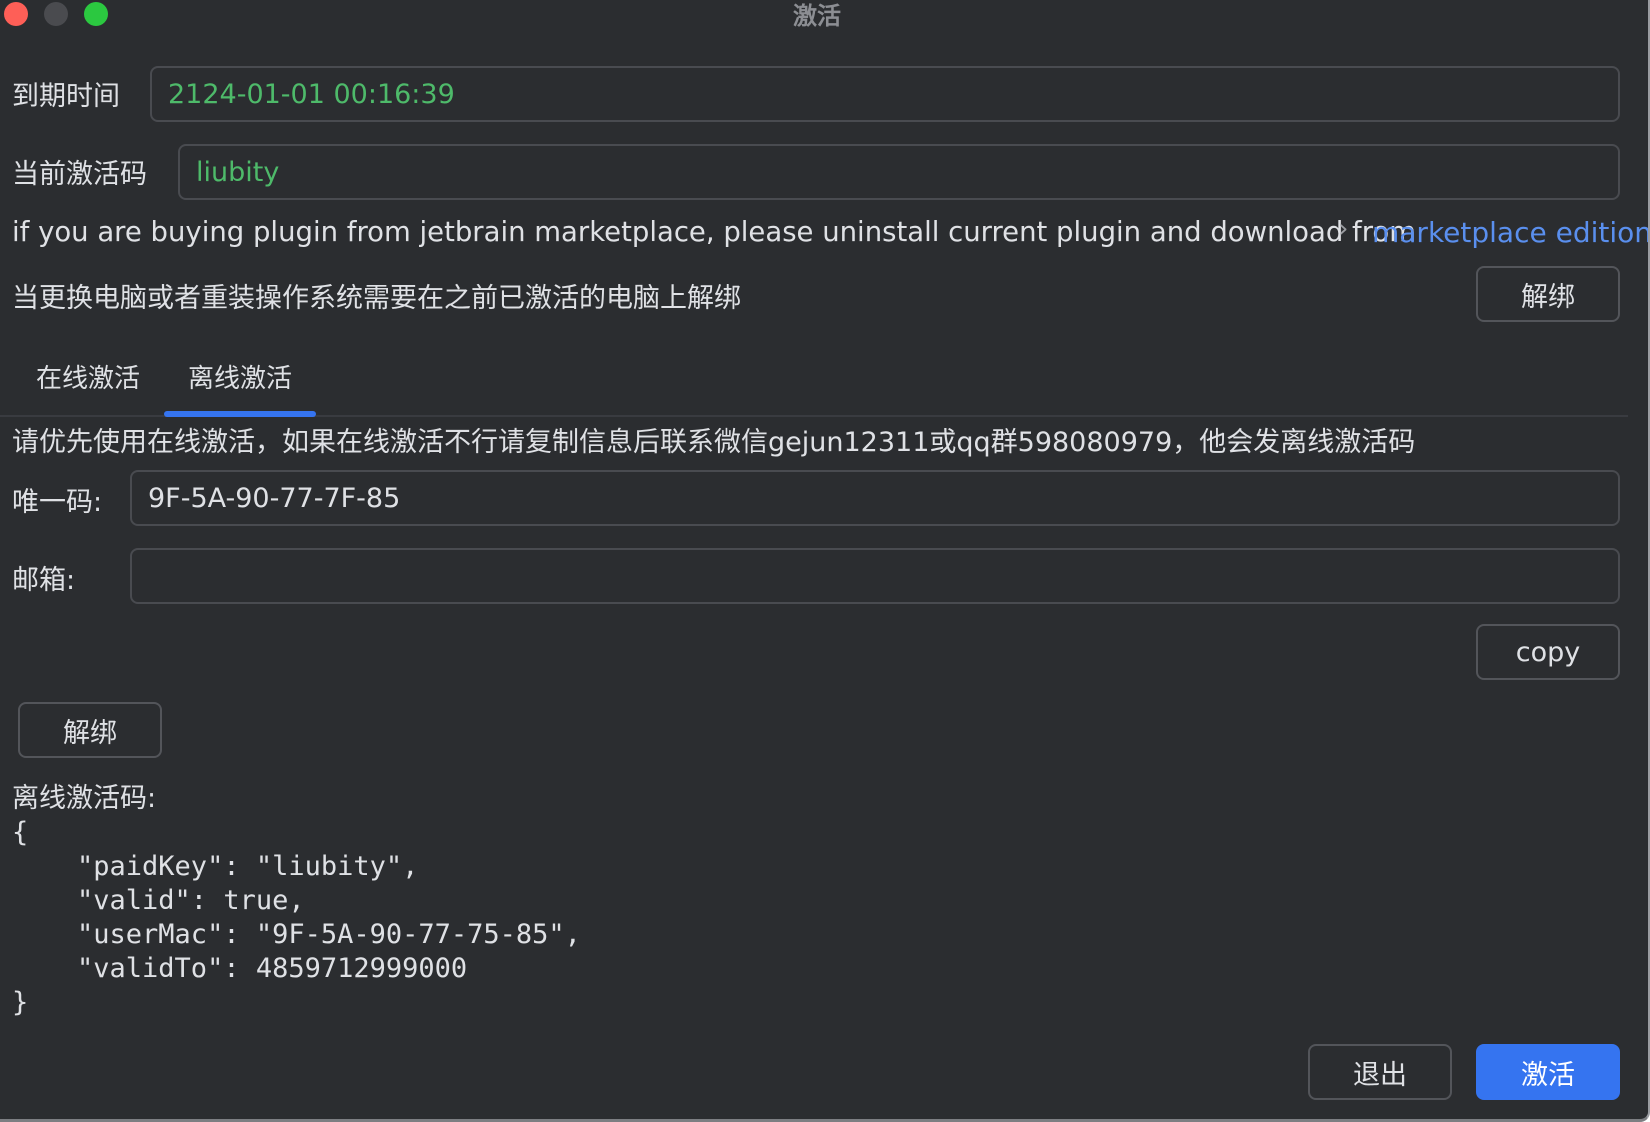 The height and width of the screenshot is (1122, 1650). What do you see at coordinates (311, 94) in the screenshot?
I see `expiry-value: 2124-01-01 00:16:39` at bounding box center [311, 94].